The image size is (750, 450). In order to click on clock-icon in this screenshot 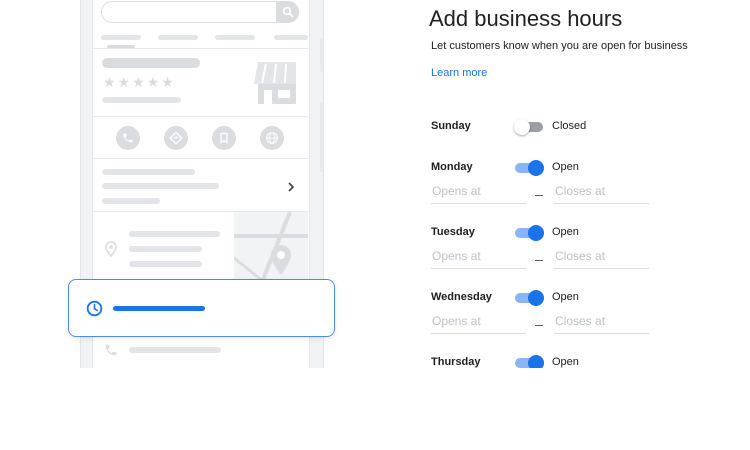, I will do `click(94, 308)`.